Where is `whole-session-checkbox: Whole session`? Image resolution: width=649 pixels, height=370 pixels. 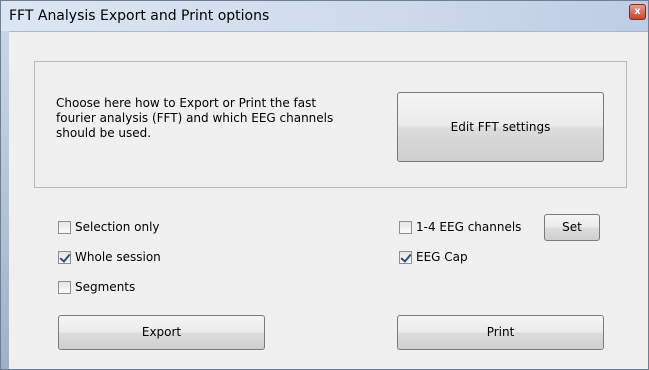
whole-session-checkbox: Whole session is located at coordinates (109, 257).